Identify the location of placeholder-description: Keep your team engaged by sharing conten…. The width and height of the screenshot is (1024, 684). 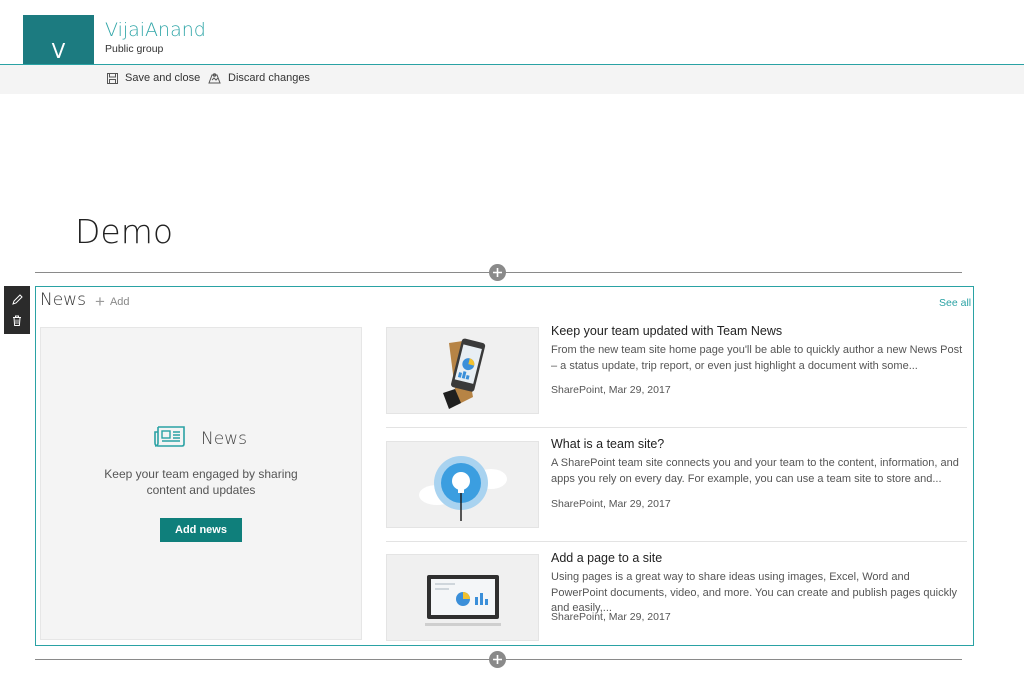
(201, 482).